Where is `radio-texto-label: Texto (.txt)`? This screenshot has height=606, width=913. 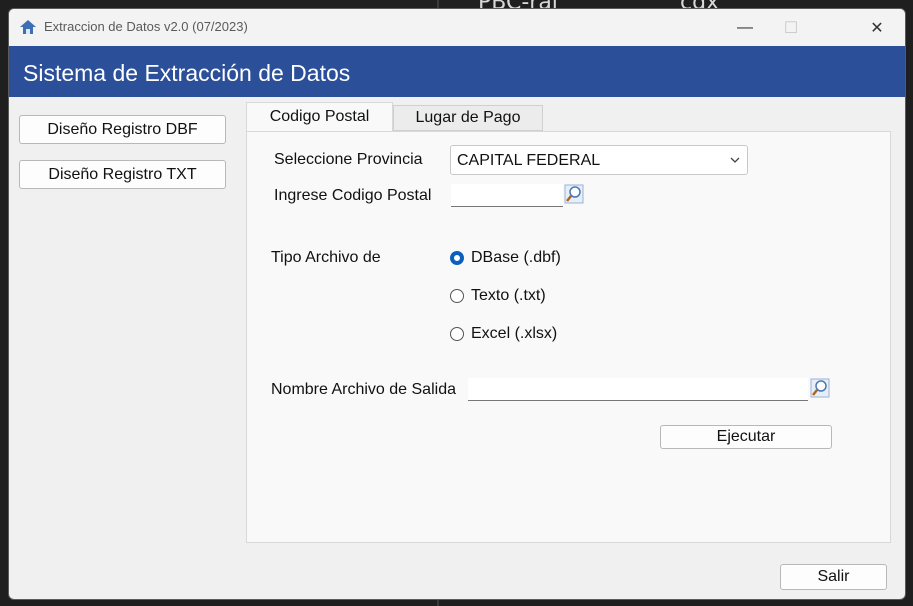
radio-texto-label: Texto (.txt) is located at coordinates (508, 295).